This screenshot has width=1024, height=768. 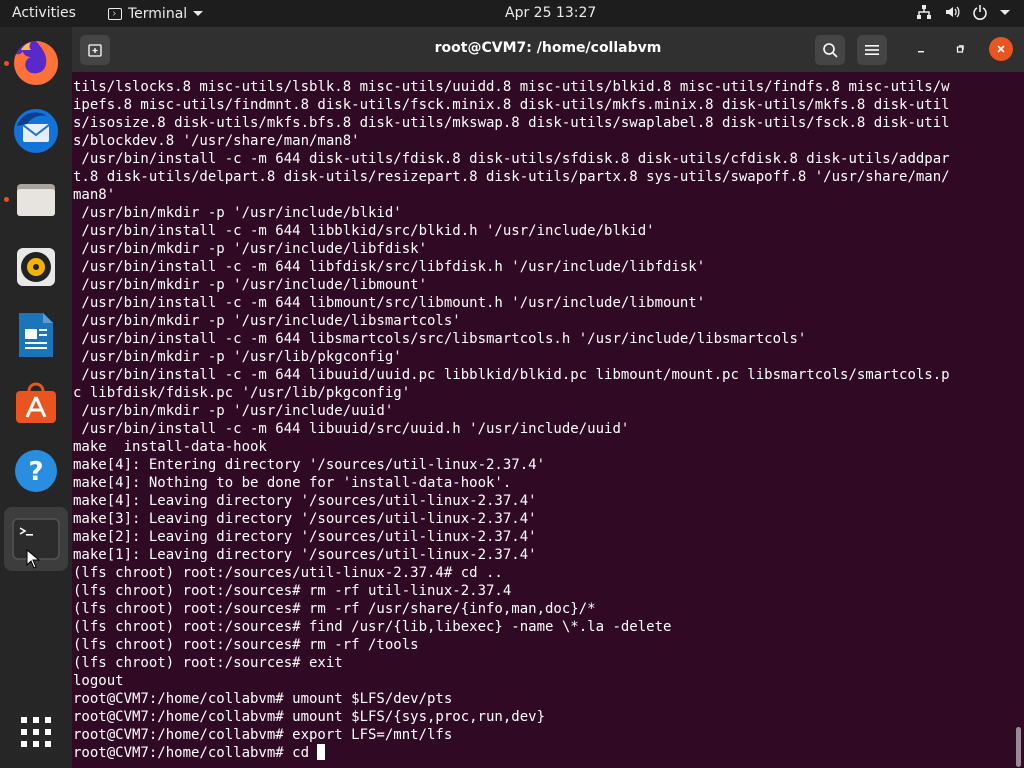 What do you see at coordinates (237, 213) in the screenshot?
I see `terminal-line: /usr/bin/mkdir -p '/usr/include/blkid'` at bounding box center [237, 213].